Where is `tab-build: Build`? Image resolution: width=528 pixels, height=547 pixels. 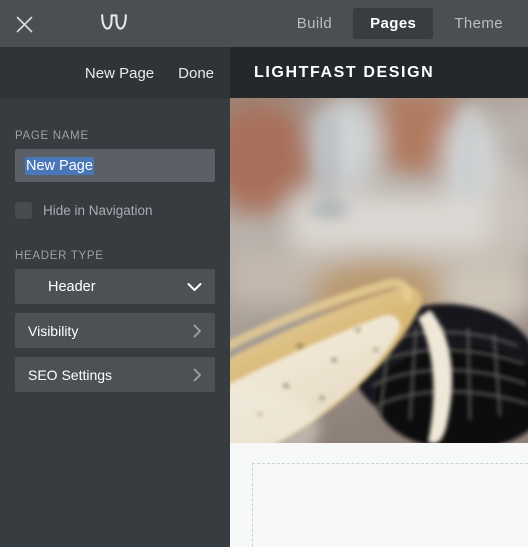 tab-build: Build is located at coordinates (314, 23).